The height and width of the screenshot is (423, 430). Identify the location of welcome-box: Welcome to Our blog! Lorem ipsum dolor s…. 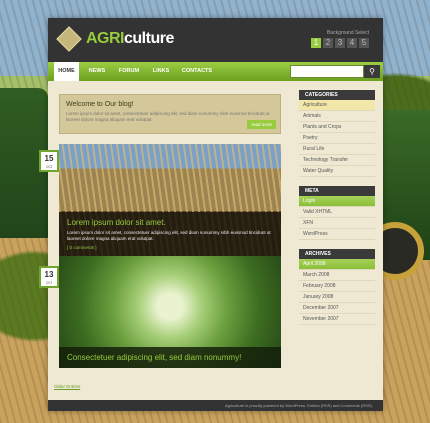
(170, 114).